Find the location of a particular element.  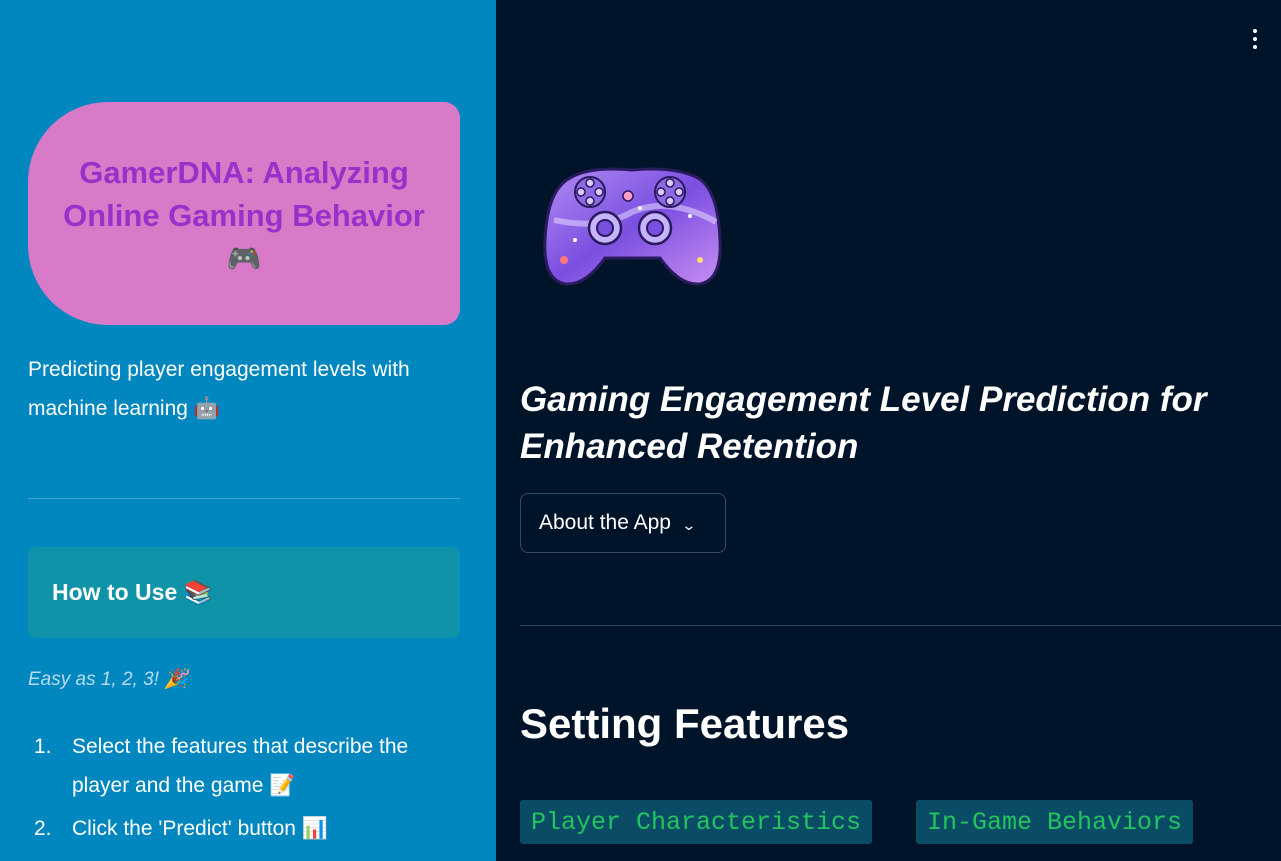

step-text: Click the 'Predict' button 📊 is located at coordinates (200, 828).